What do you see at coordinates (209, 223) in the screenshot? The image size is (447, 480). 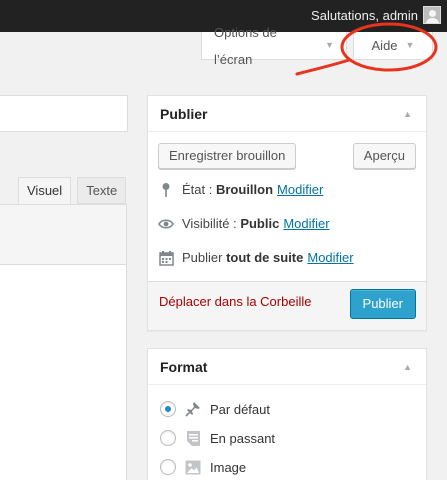 I see `visibility-label: Visibilité :` at bounding box center [209, 223].